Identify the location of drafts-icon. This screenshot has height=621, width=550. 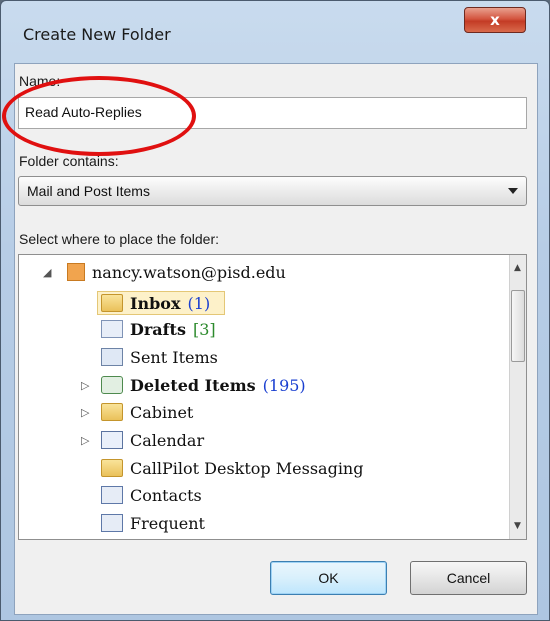
(112, 329).